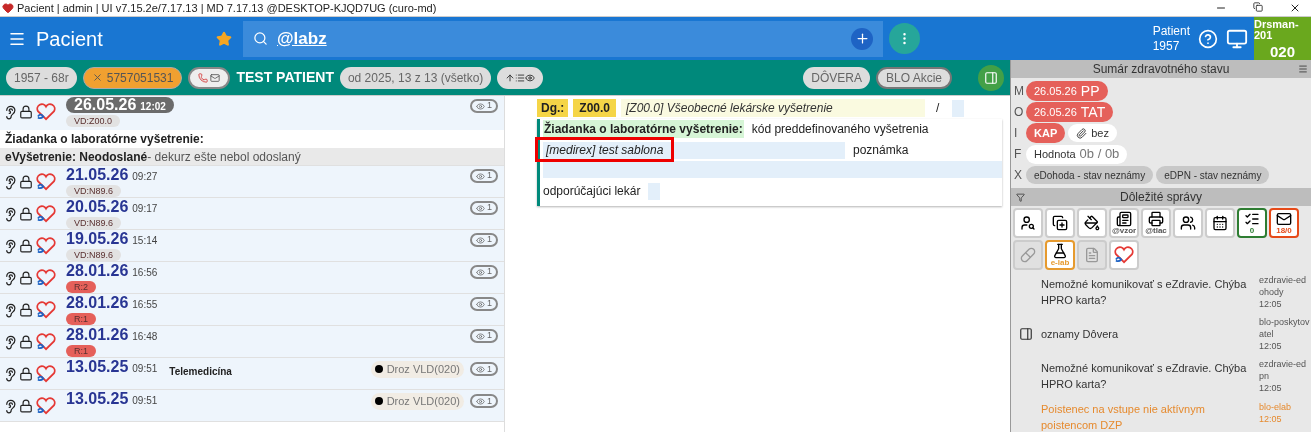  What do you see at coordinates (41, 77) in the screenshot?
I see `age-chip: 1957 - 68r` at bounding box center [41, 77].